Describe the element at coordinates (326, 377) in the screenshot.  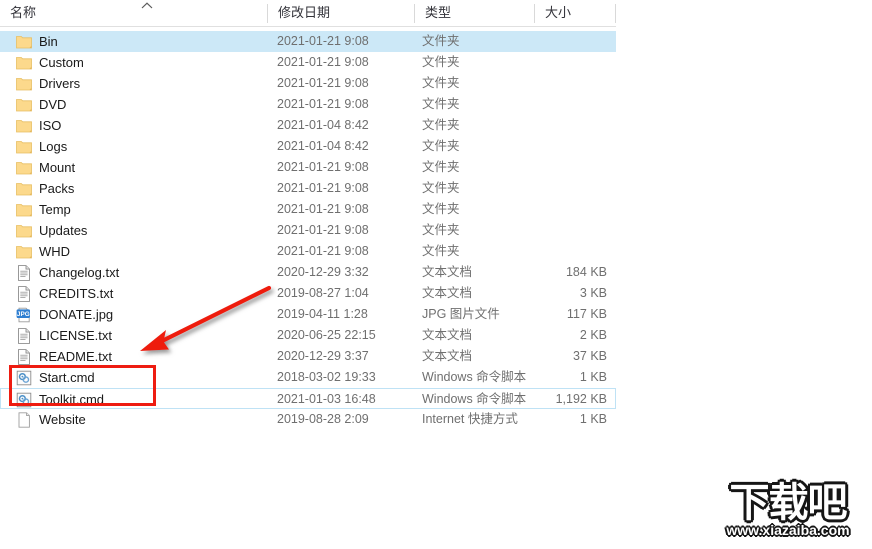
I see `file-date-cell: 2018-03-02 19:33` at that location.